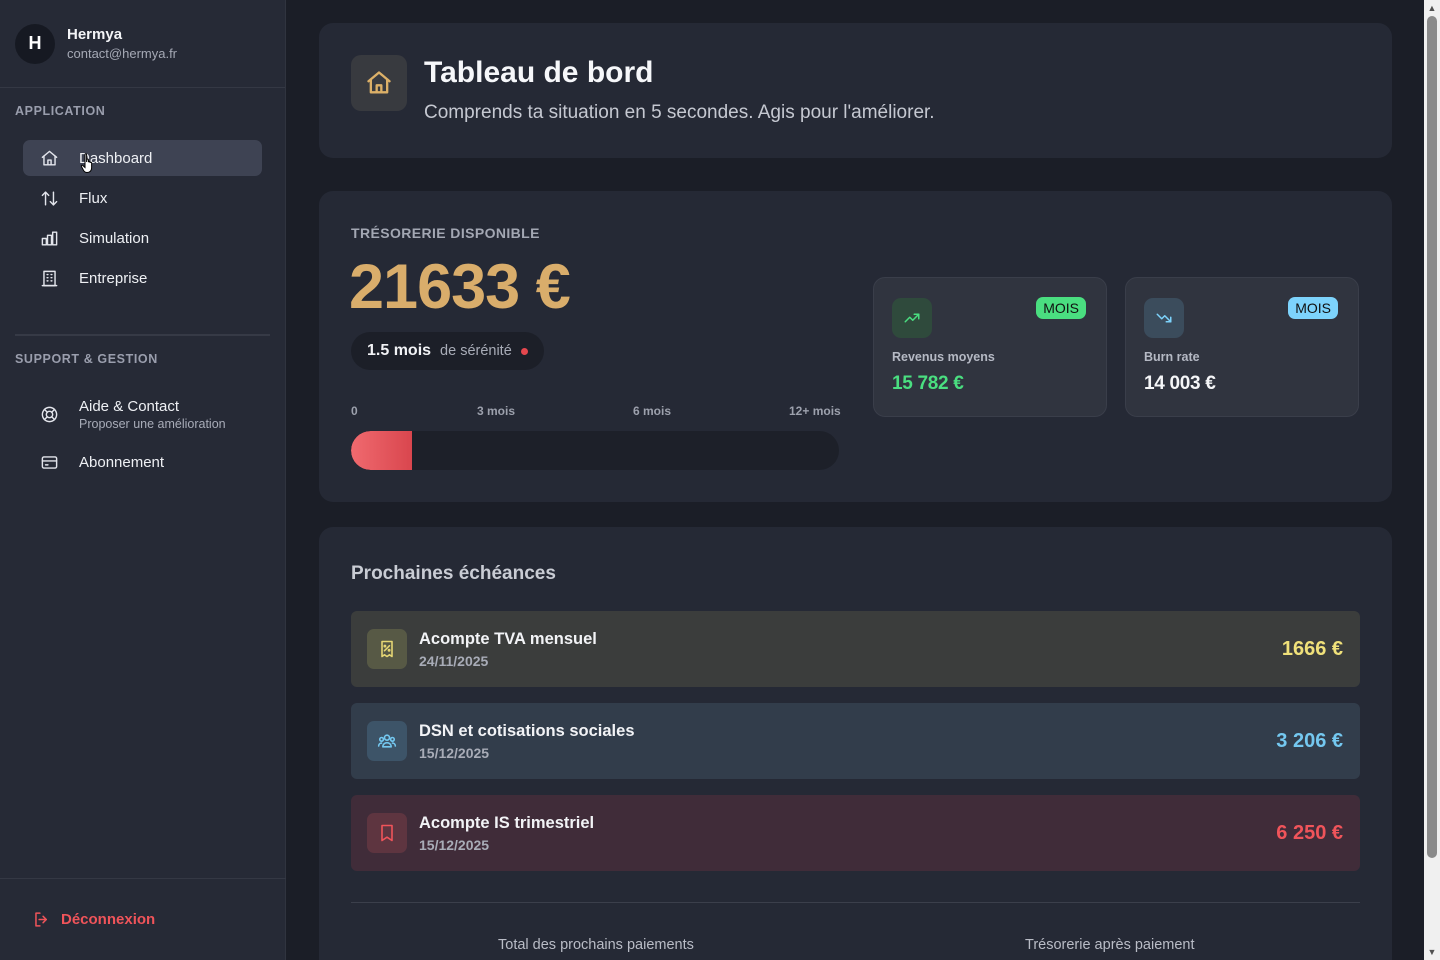 The height and width of the screenshot is (960, 1440). I want to click on trending-up-icon, so click(912, 318).